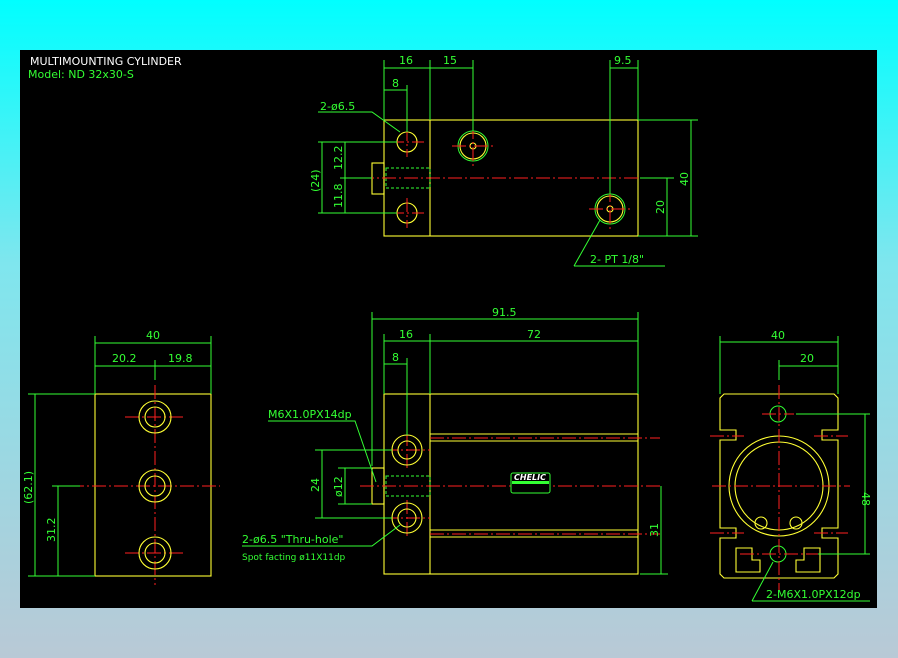 The image size is (898, 658). What do you see at coordinates (51, 530) in the screenshot?
I see `dim-side-31-2: 31.2` at bounding box center [51, 530].